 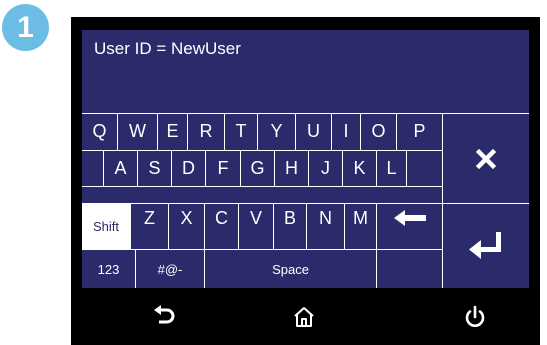 I want to click on home-icon, so click(x=304, y=317).